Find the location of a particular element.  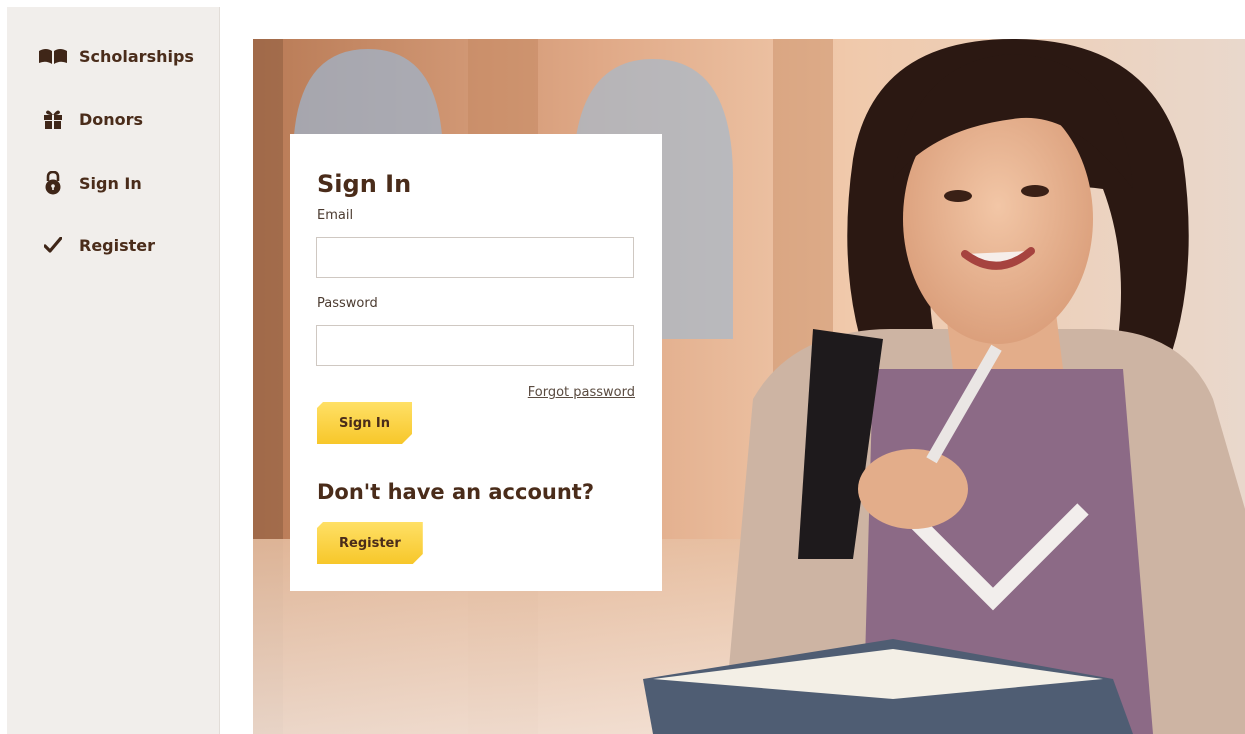

register-button: Register is located at coordinates (370, 543).